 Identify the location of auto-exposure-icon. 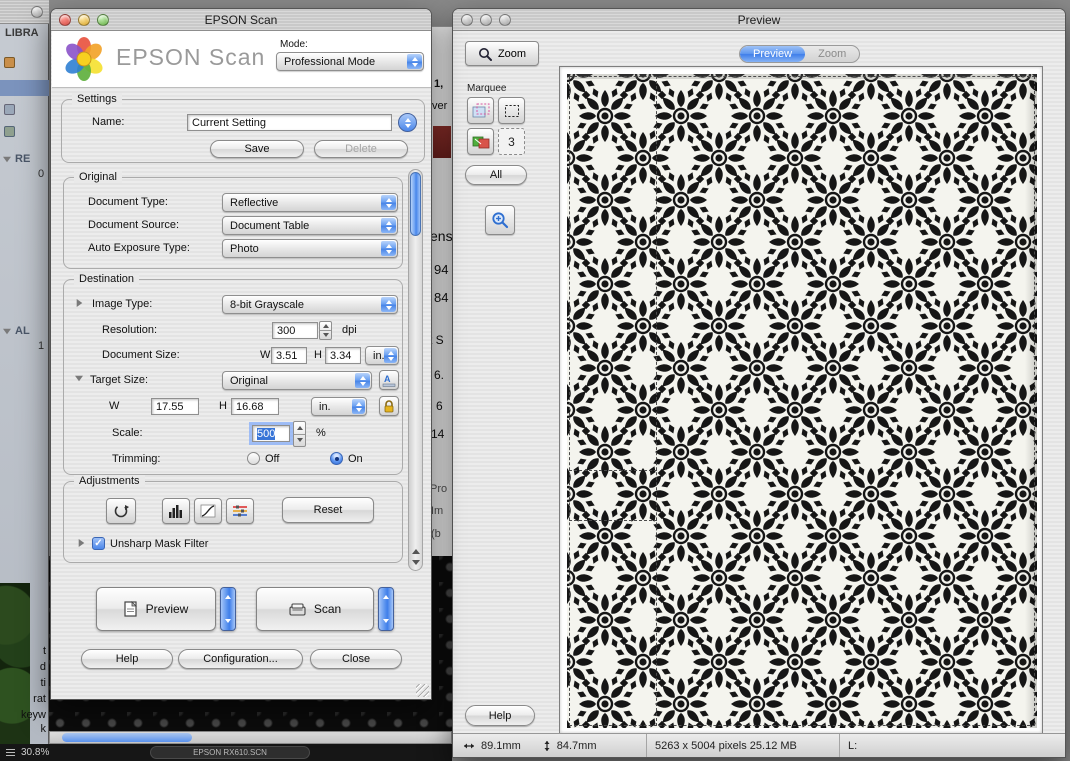
(121, 511).